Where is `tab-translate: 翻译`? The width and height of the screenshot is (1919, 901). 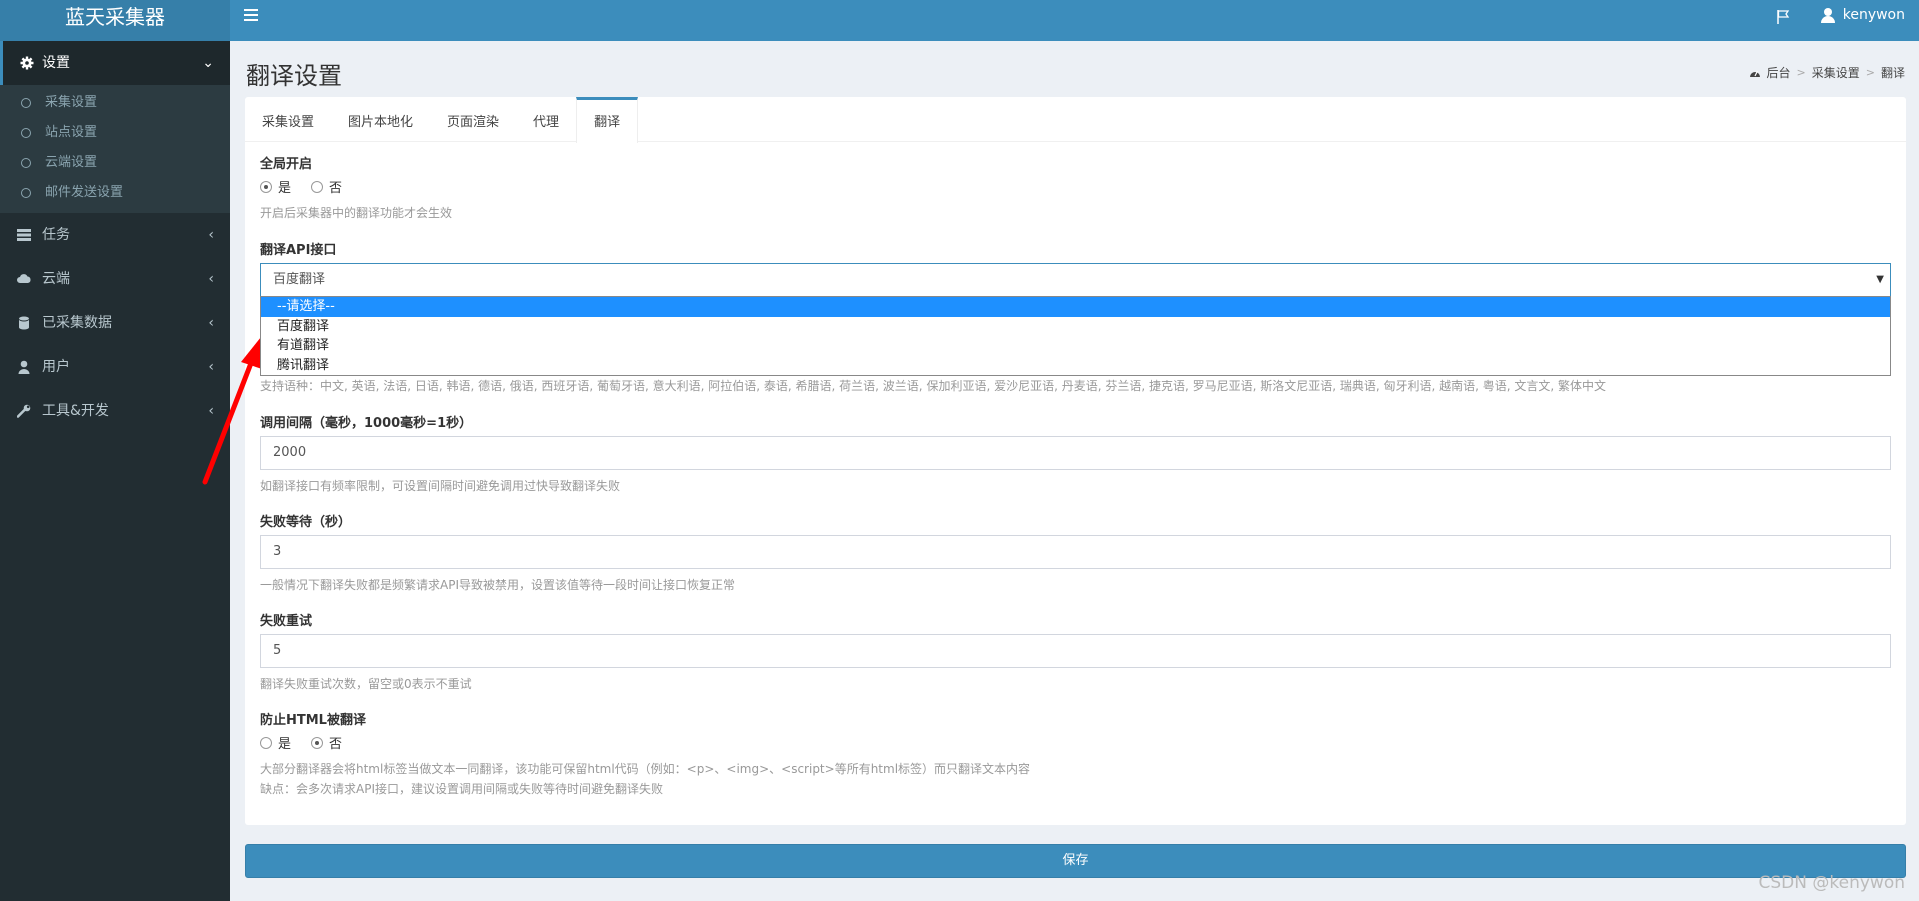 tab-translate: 翻译 is located at coordinates (607, 120).